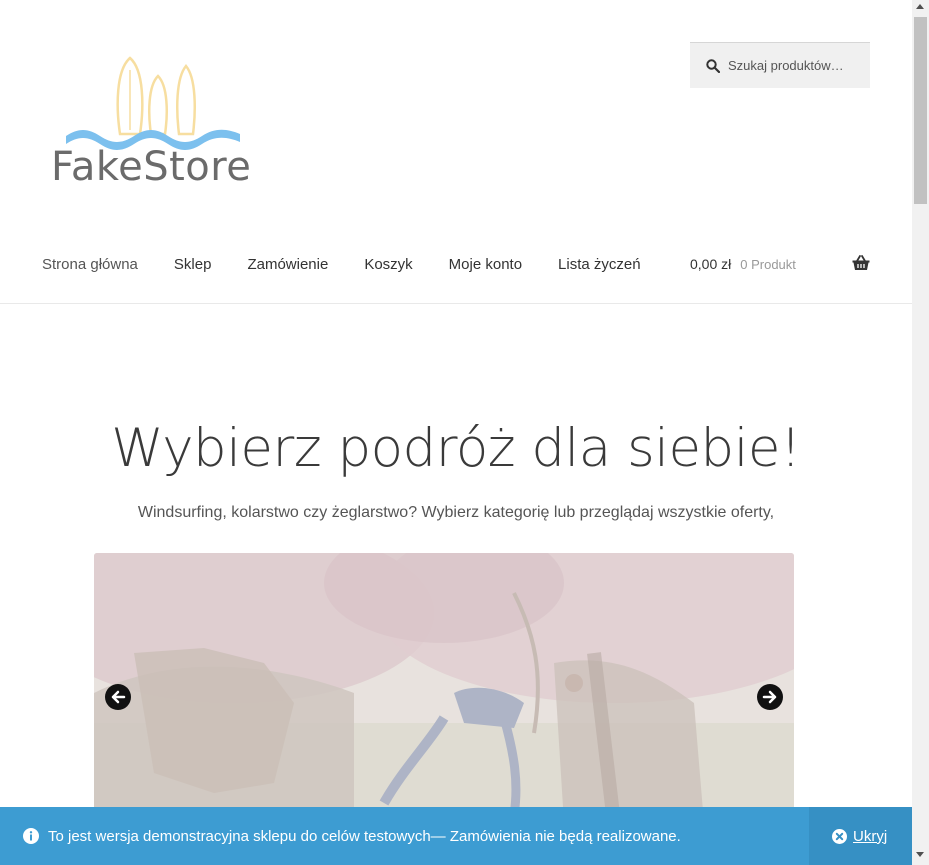  Describe the element at coordinates (287, 264) in the screenshot. I see `nav-checkout: Zamówienie` at that location.